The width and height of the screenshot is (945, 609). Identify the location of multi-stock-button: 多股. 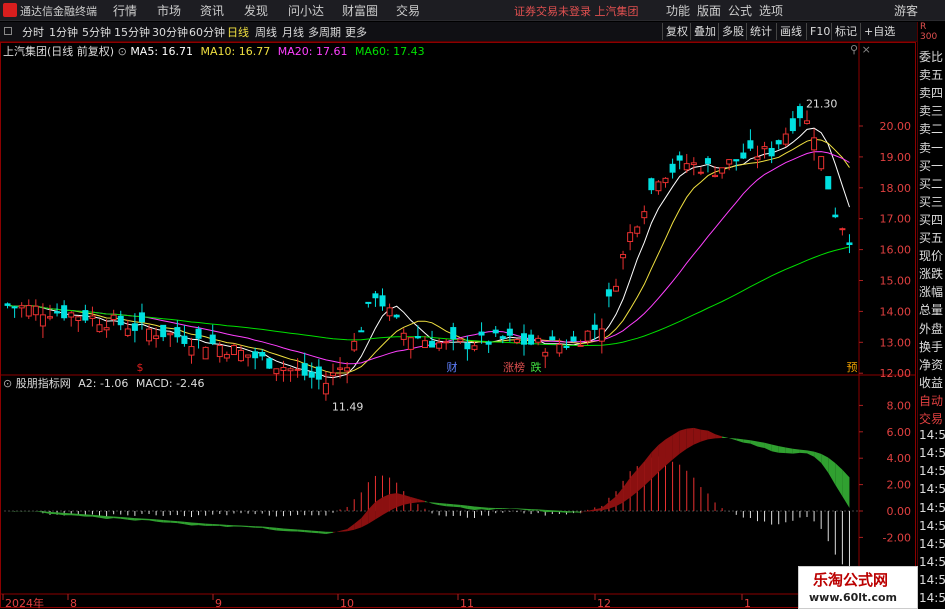
(732, 31).